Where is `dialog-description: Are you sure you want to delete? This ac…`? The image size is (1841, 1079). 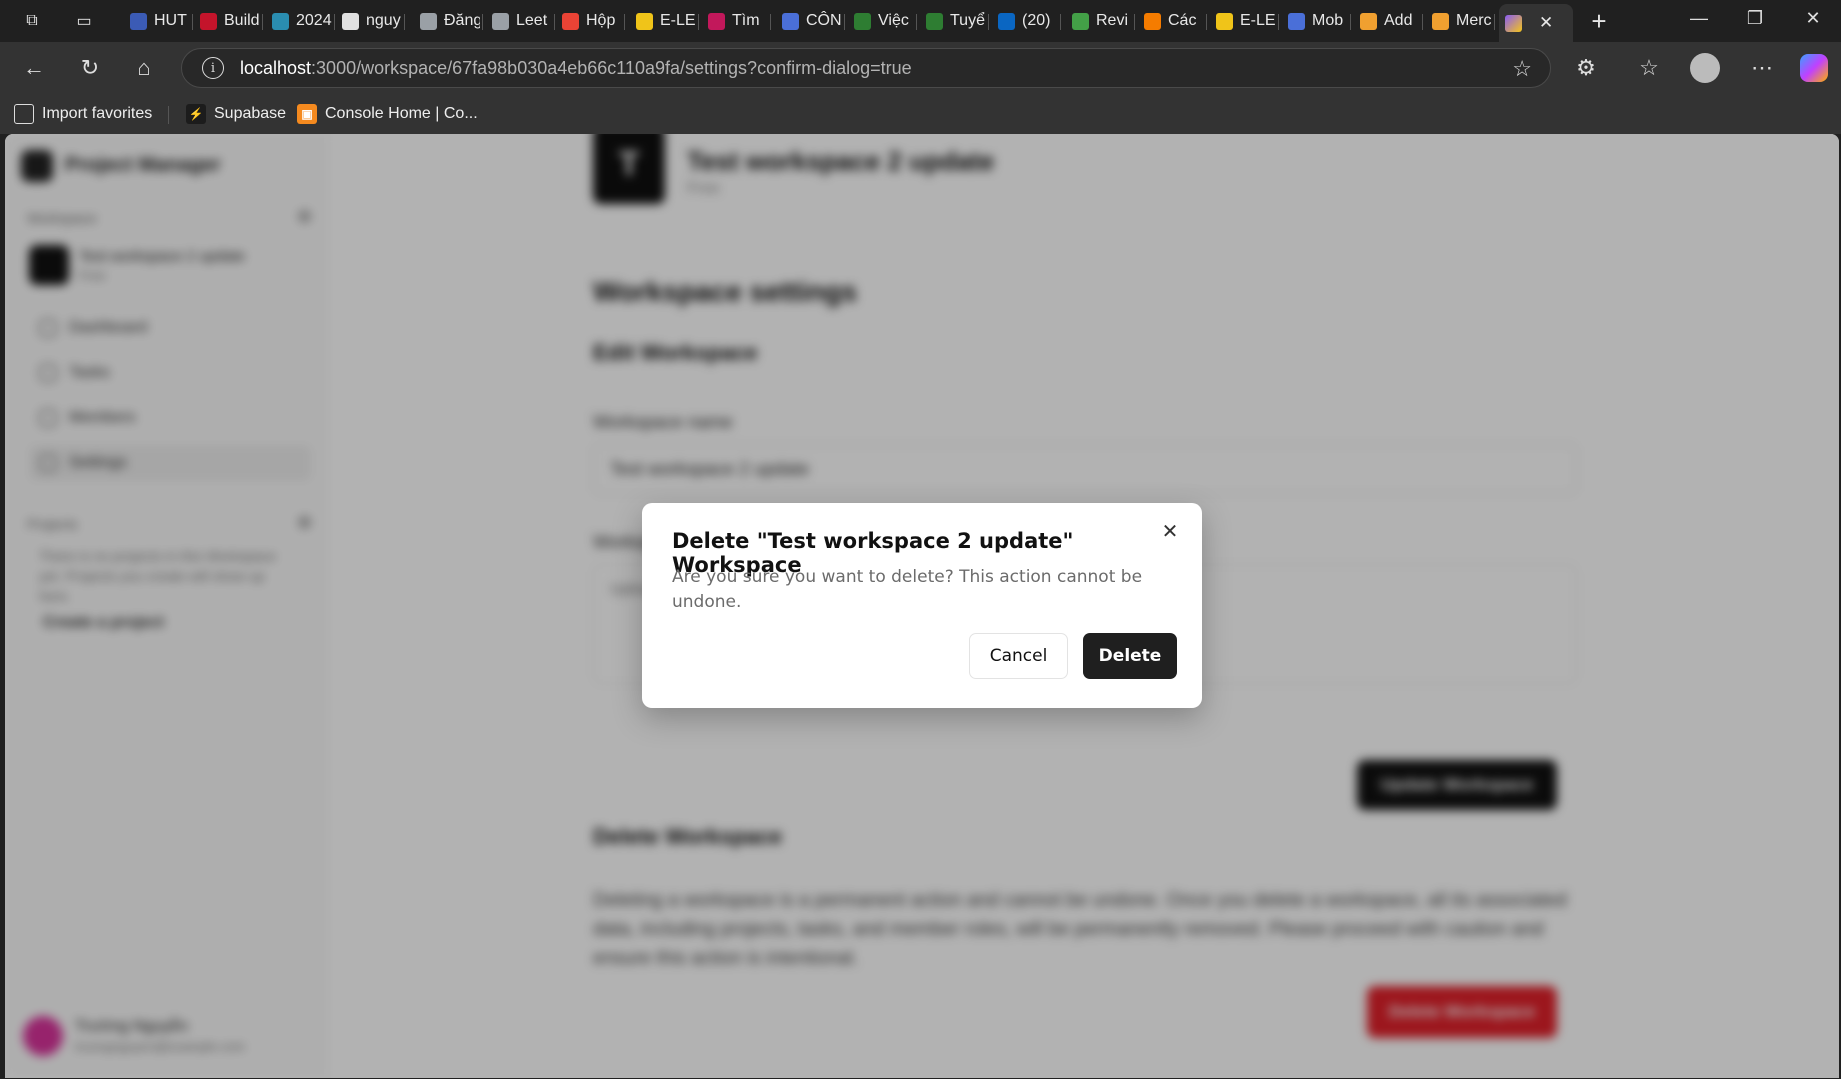
dialog-description: Are you sure you want to delete? This ac… is located at coordinates (907, 589).